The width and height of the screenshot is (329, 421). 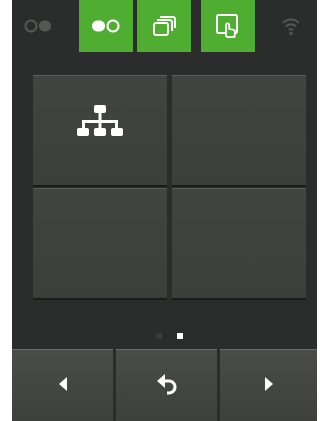 I want to click on record-icon, so click(x=39, y=26).